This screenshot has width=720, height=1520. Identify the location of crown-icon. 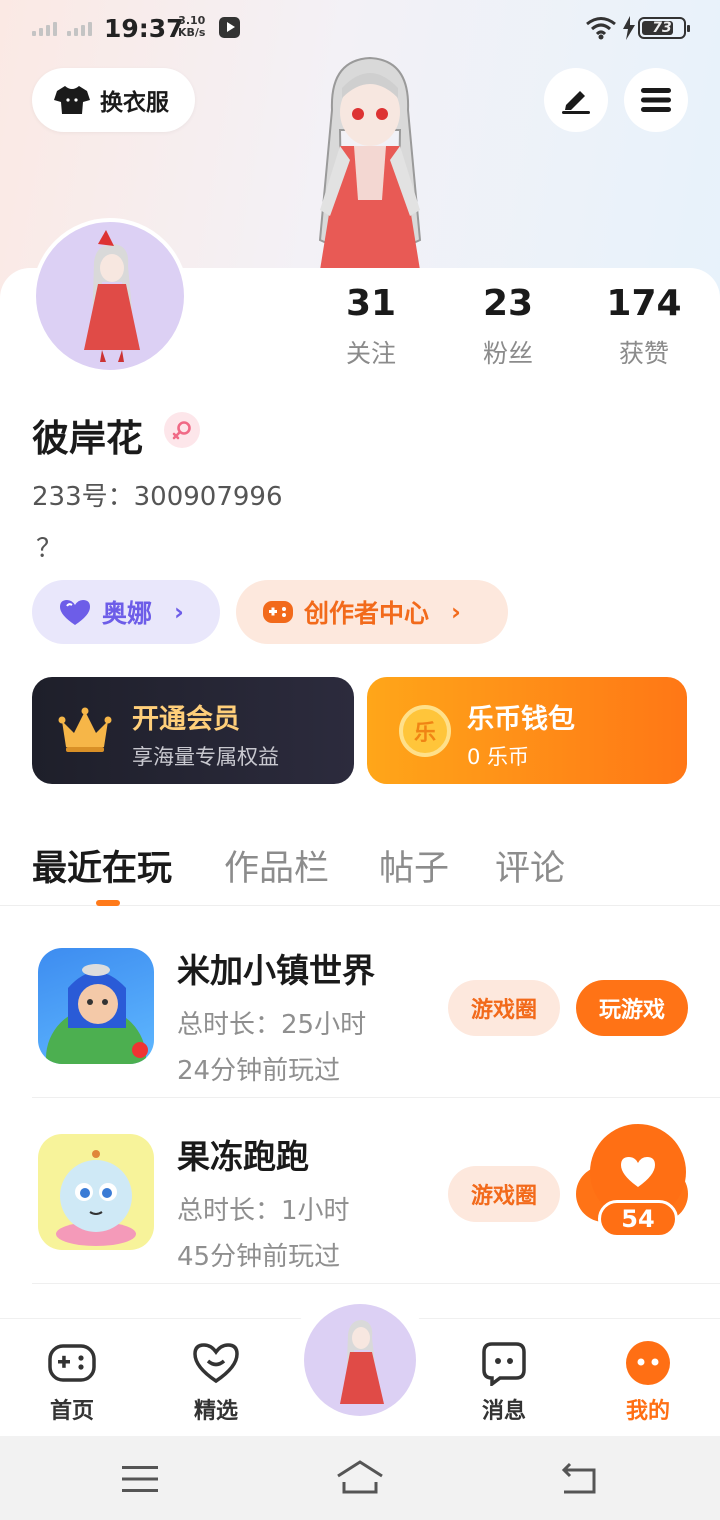
(85, 729).